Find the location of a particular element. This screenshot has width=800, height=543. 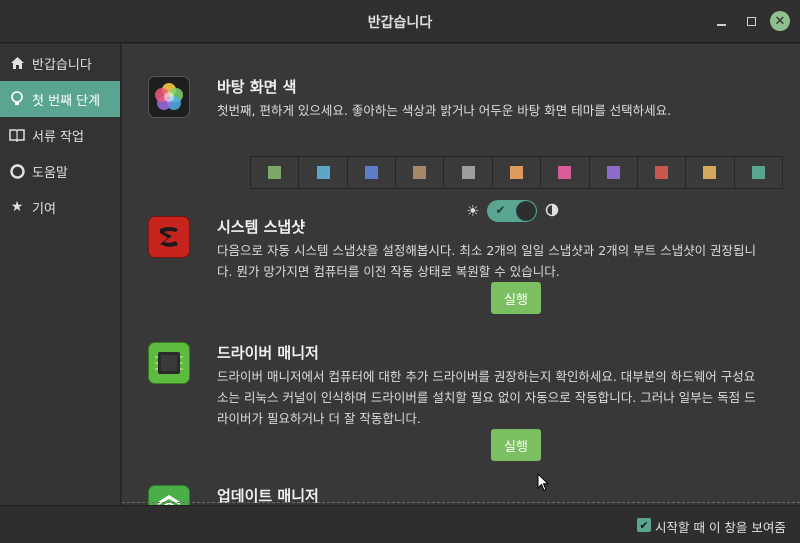

sidebar-item-documentation: 서류 작업 is located at coordinates (60, 135).